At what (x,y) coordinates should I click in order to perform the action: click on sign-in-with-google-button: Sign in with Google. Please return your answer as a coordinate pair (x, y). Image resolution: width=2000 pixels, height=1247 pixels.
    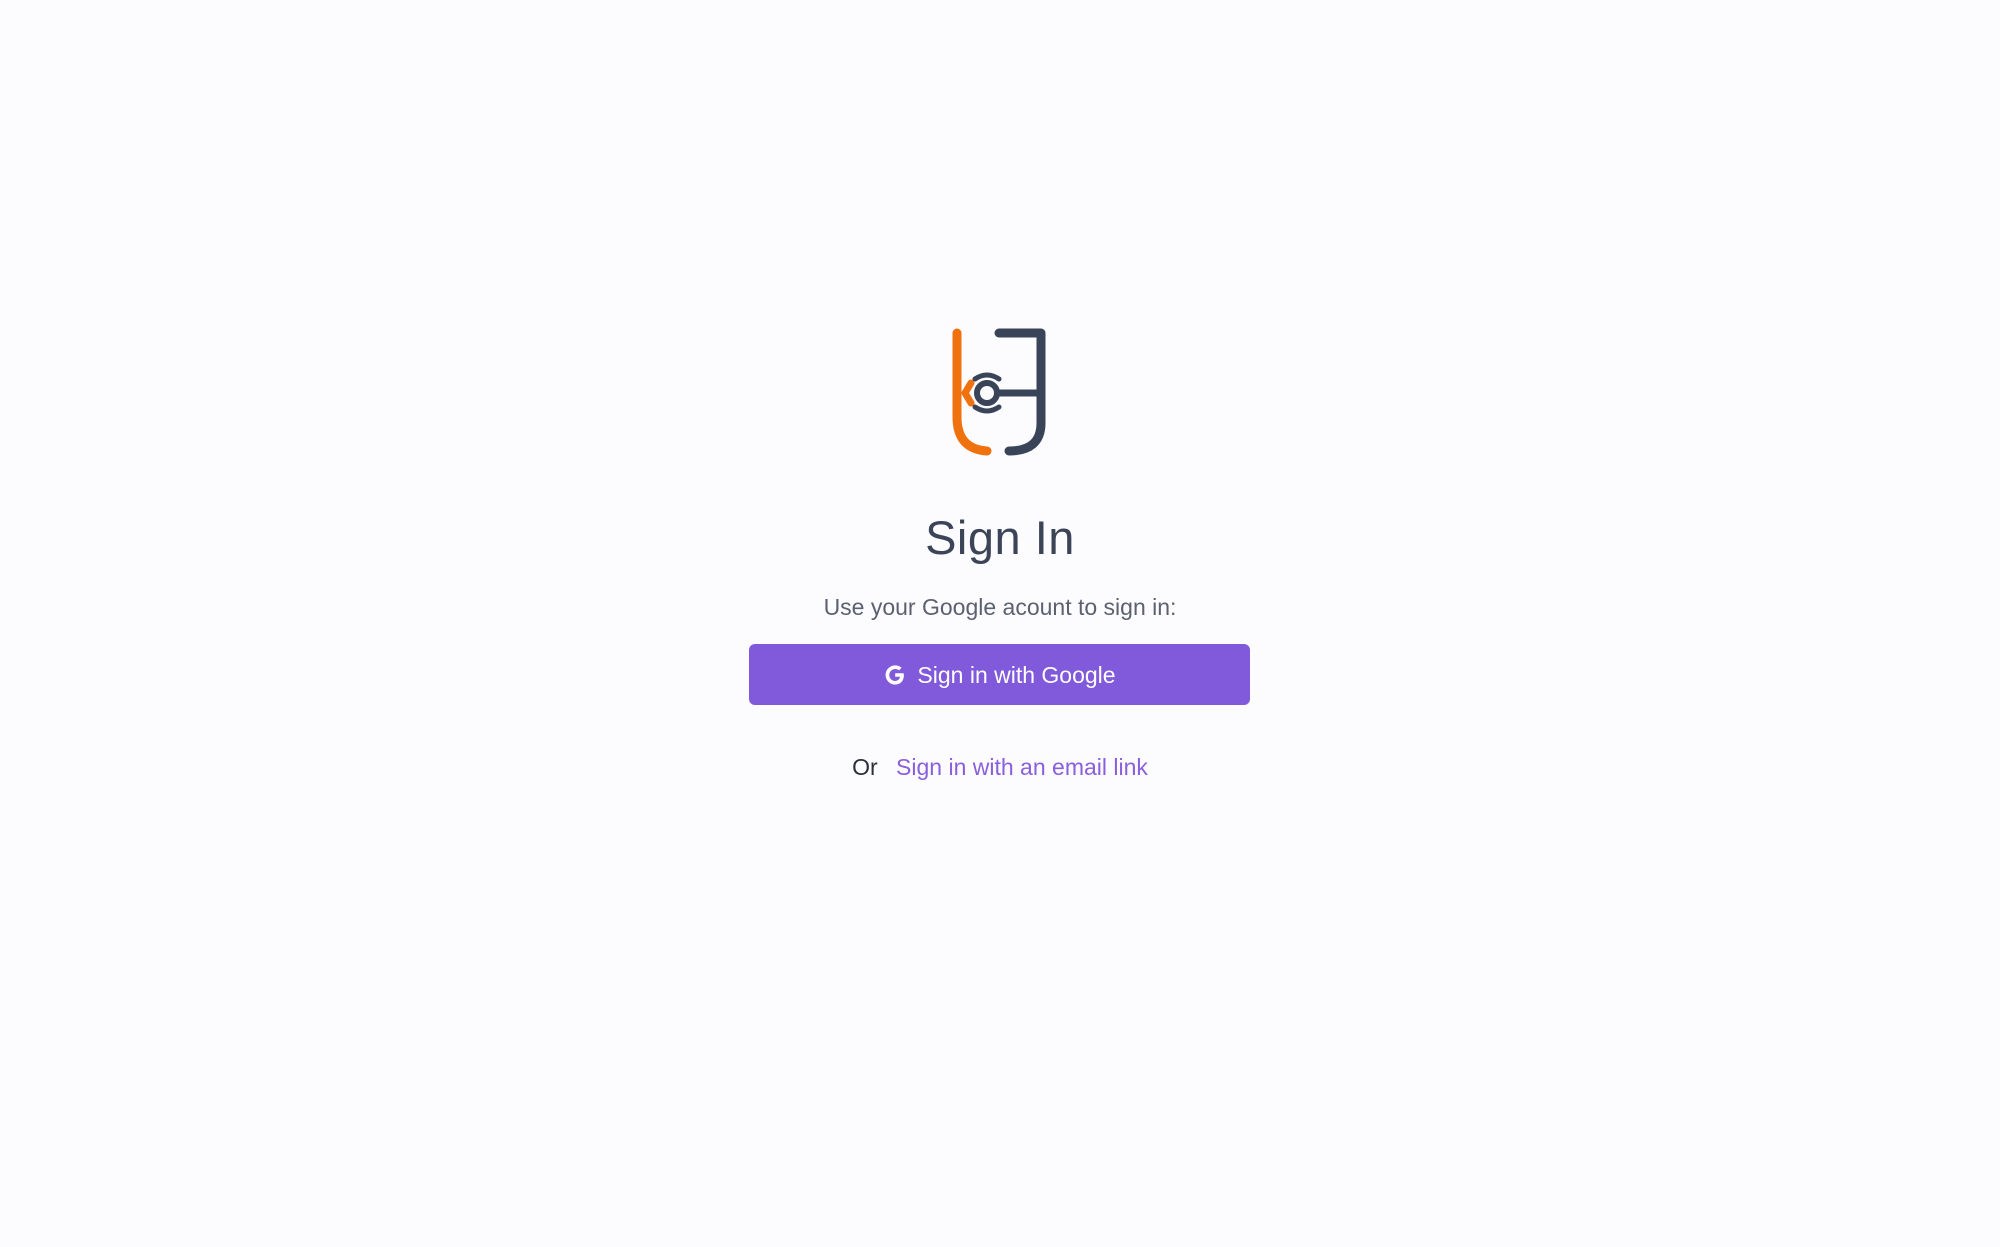
    Looking at the image, I should click on (999, 674).